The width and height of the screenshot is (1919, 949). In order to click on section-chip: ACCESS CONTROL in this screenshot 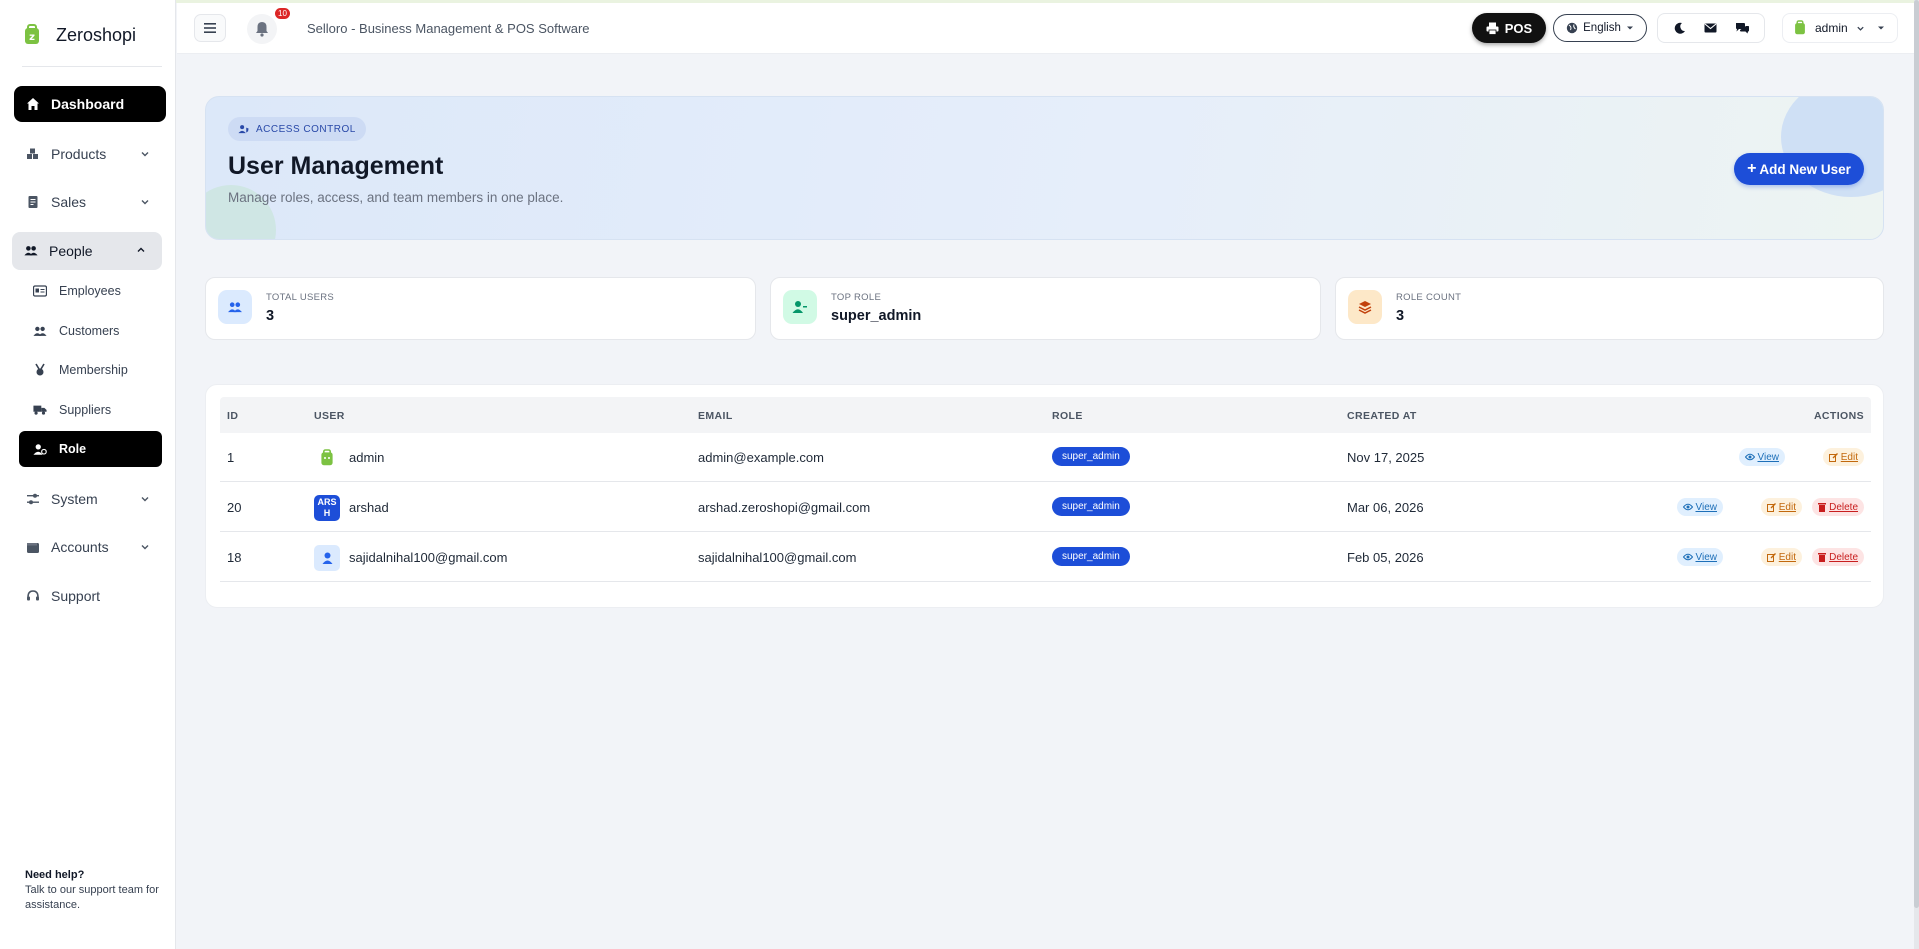, I will do `click(297, 129)`.